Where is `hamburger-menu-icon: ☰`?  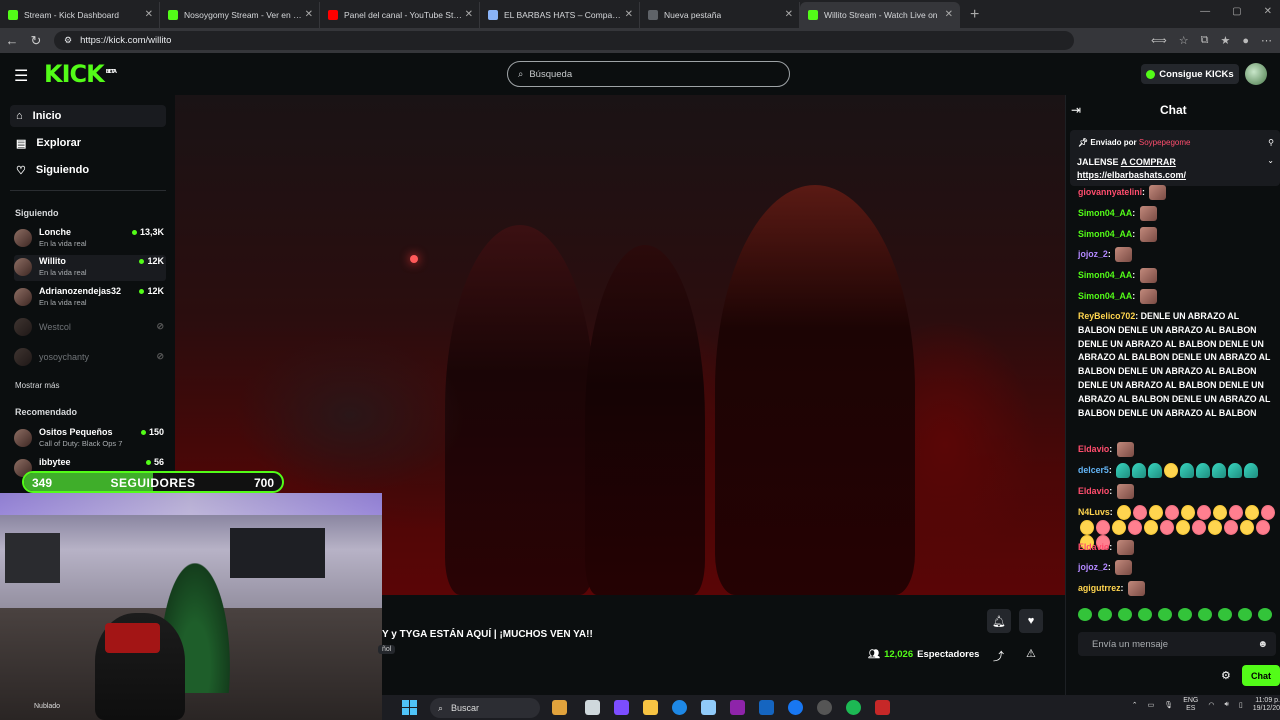 hamburger-menu-icon: ☰ is located at coordinates (21, 76).